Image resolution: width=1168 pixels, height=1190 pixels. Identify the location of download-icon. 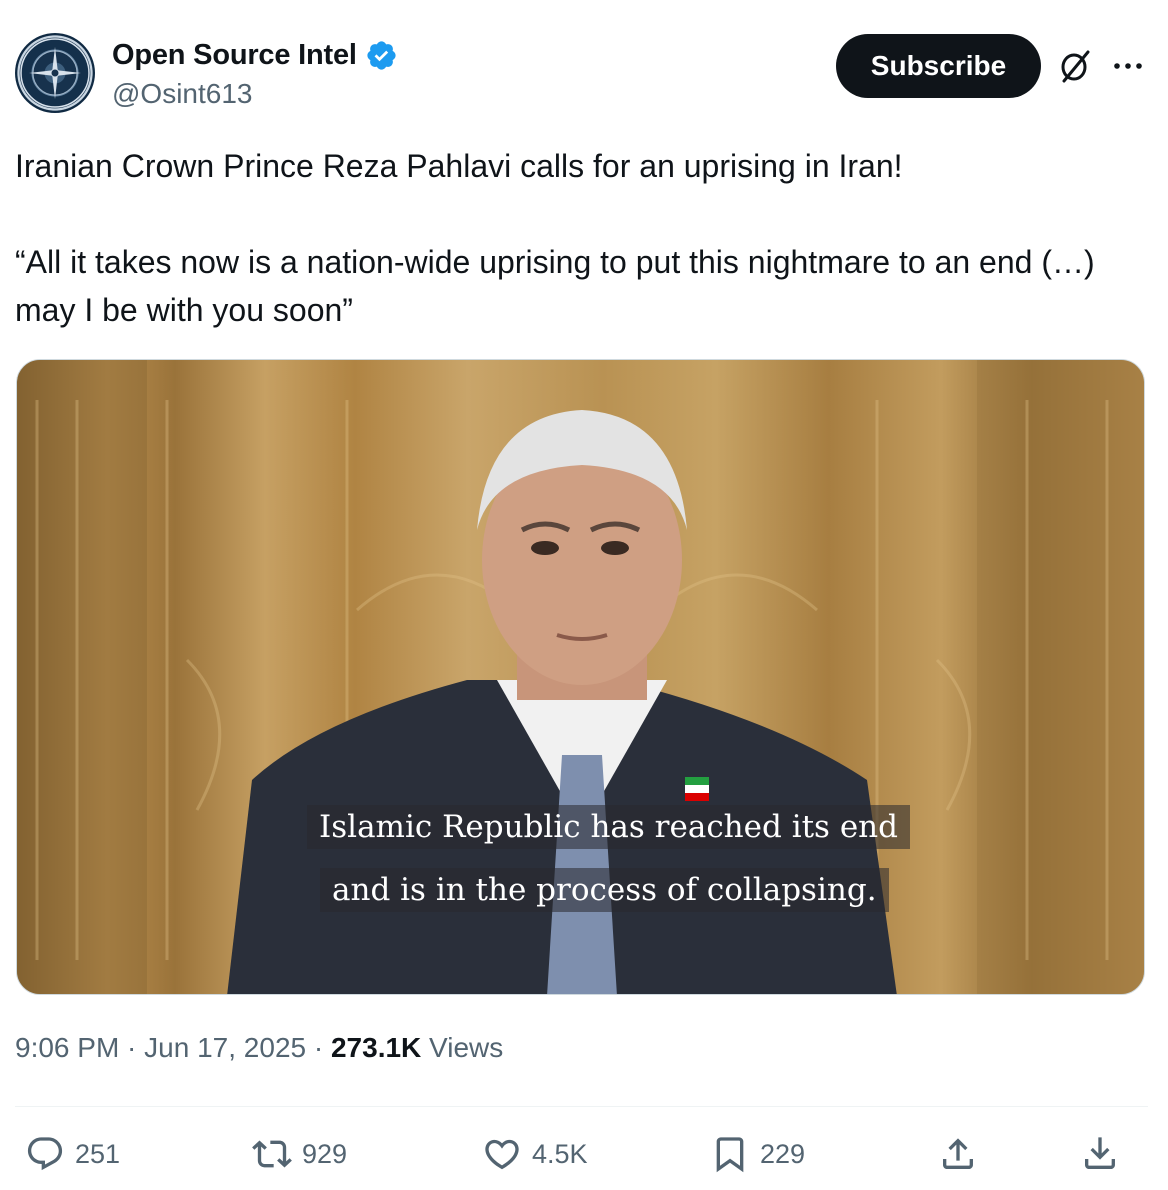
(1100, 1153).